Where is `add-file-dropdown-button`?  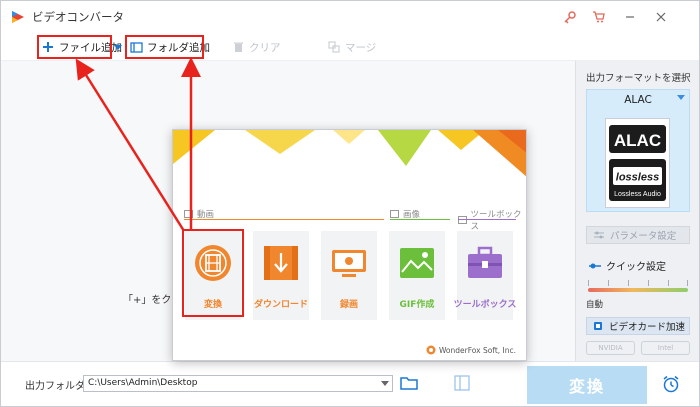 add-file-dropdown-button is located at coordinates (118, 47).